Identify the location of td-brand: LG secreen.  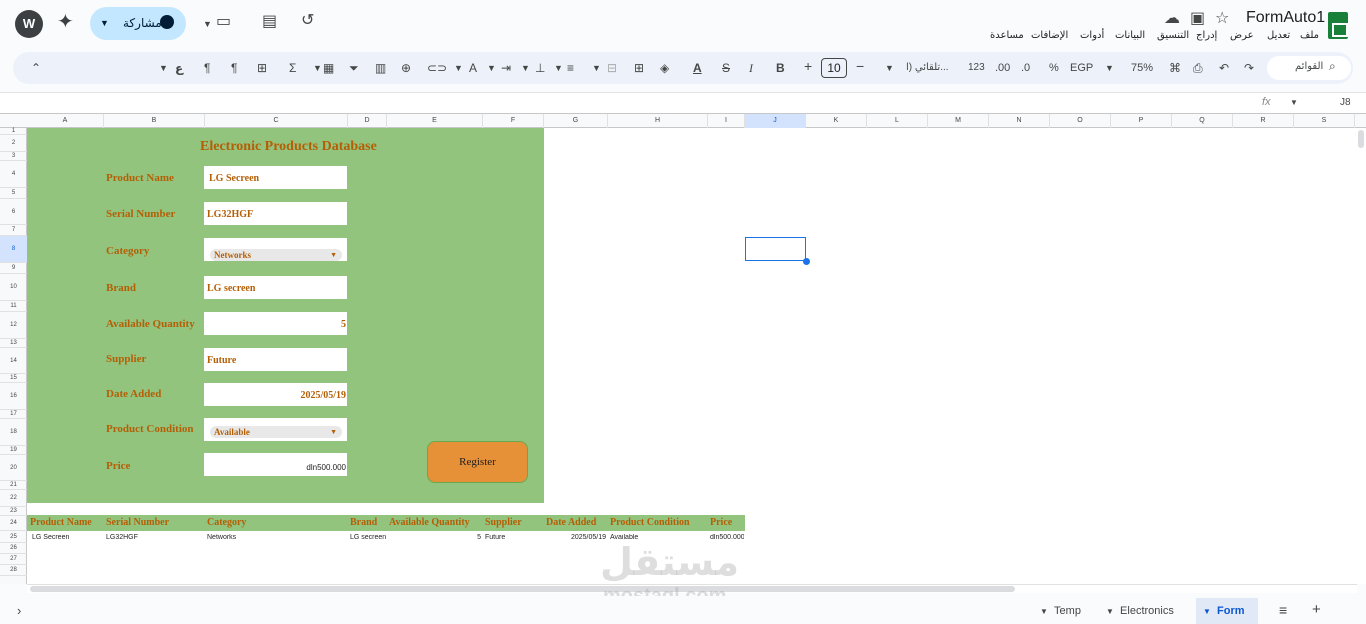
(368, 537).